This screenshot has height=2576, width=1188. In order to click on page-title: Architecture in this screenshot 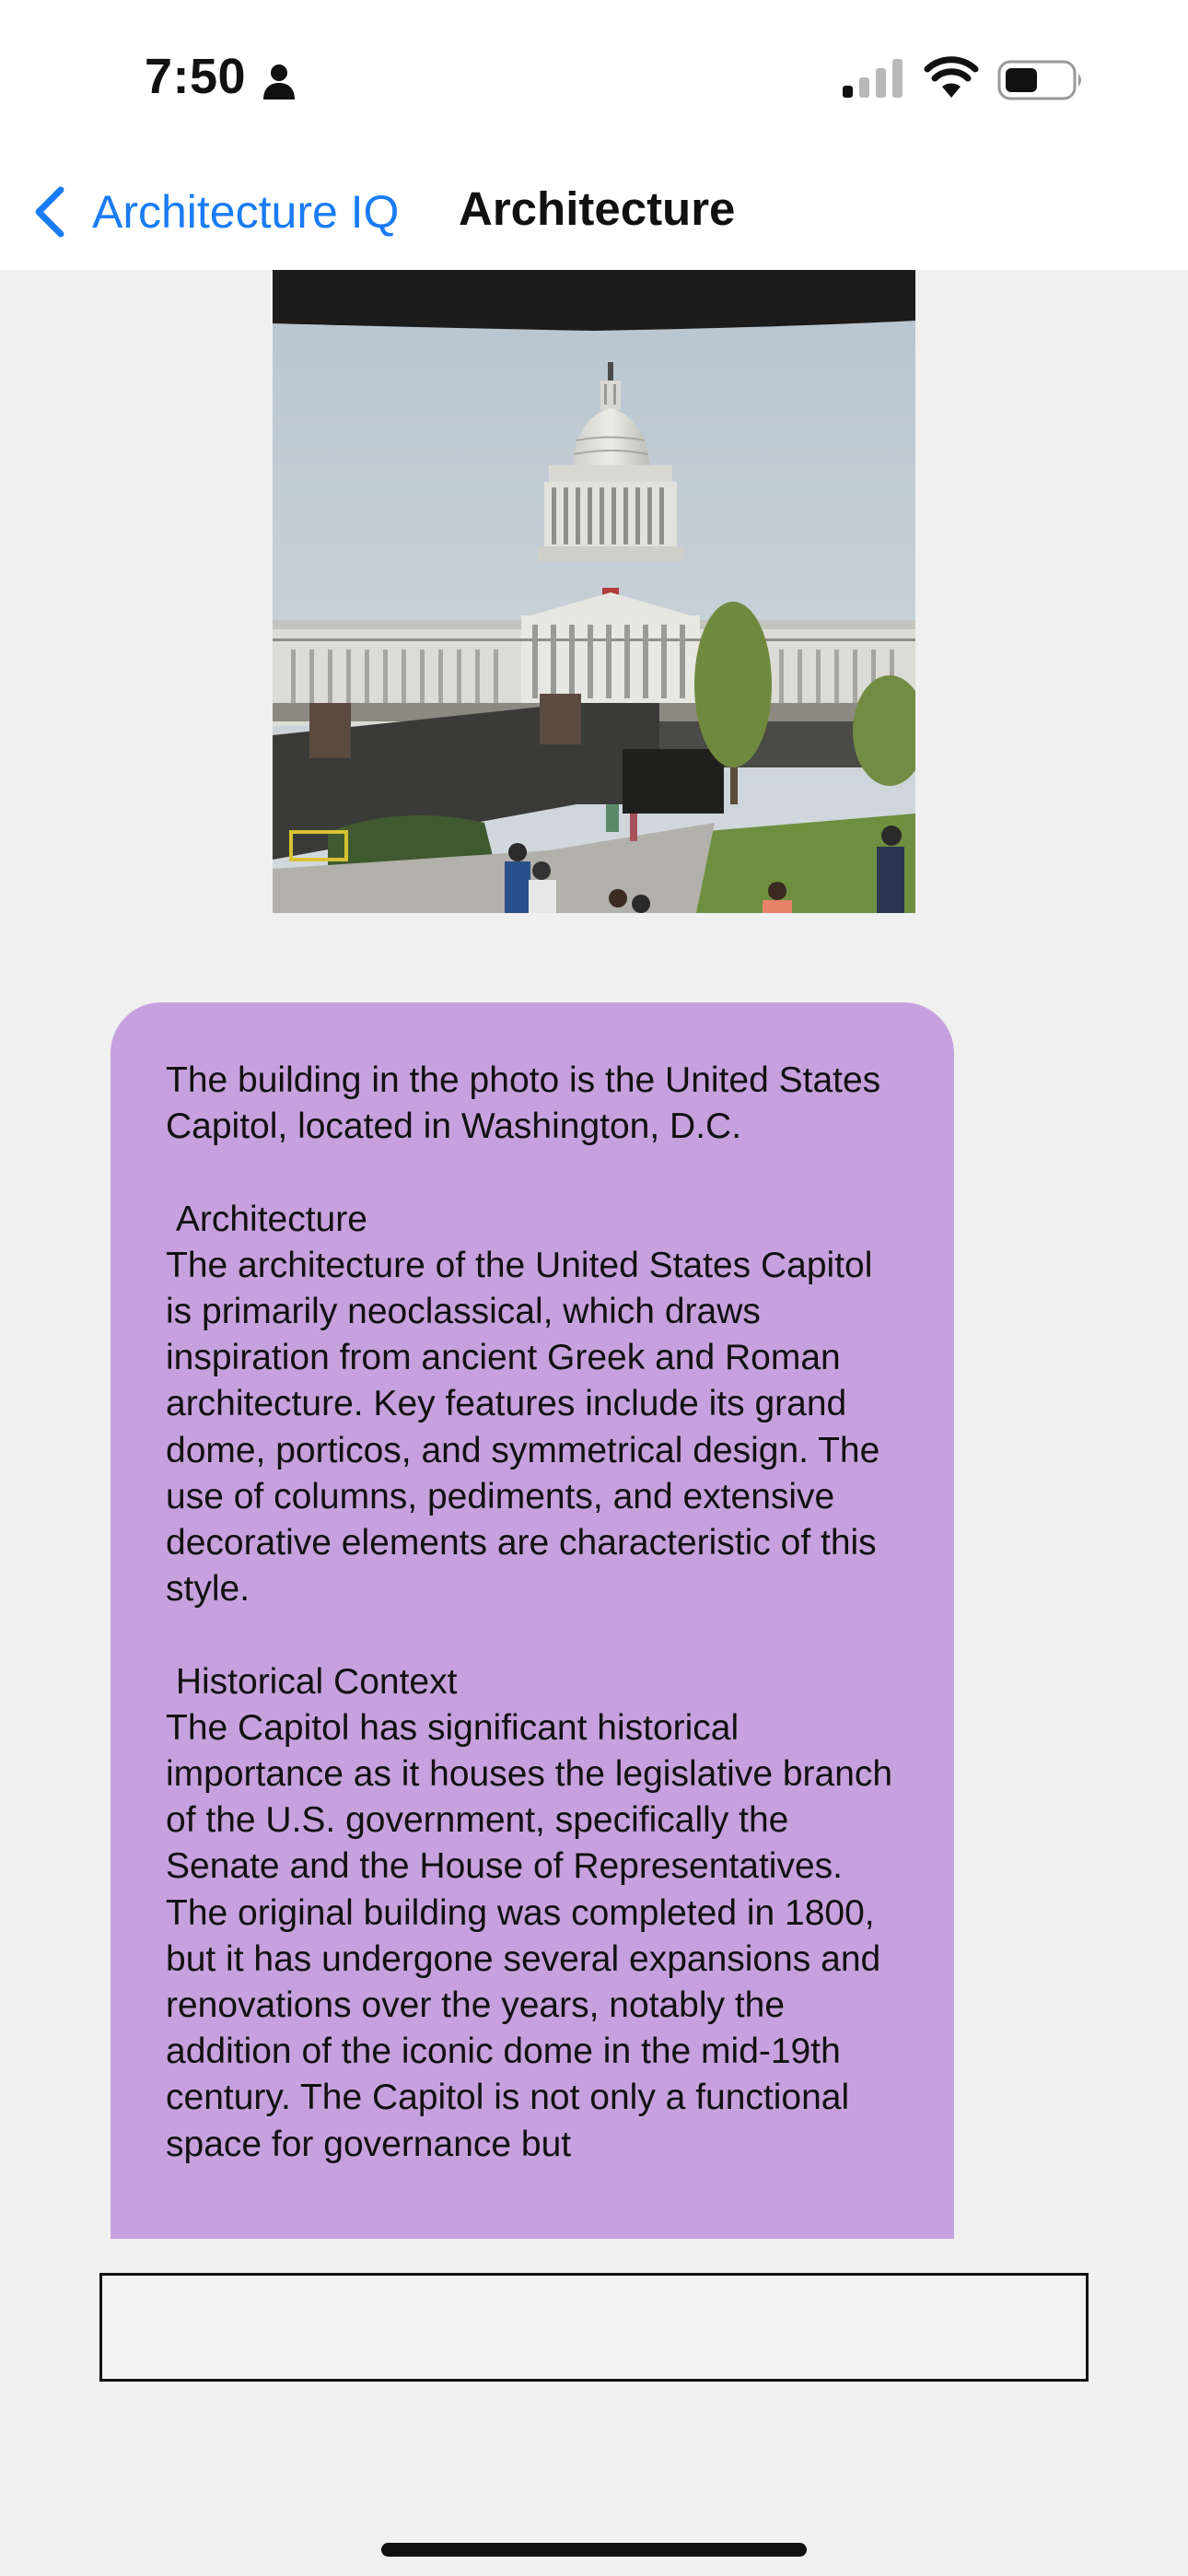, I will do `click(597, 208)`.